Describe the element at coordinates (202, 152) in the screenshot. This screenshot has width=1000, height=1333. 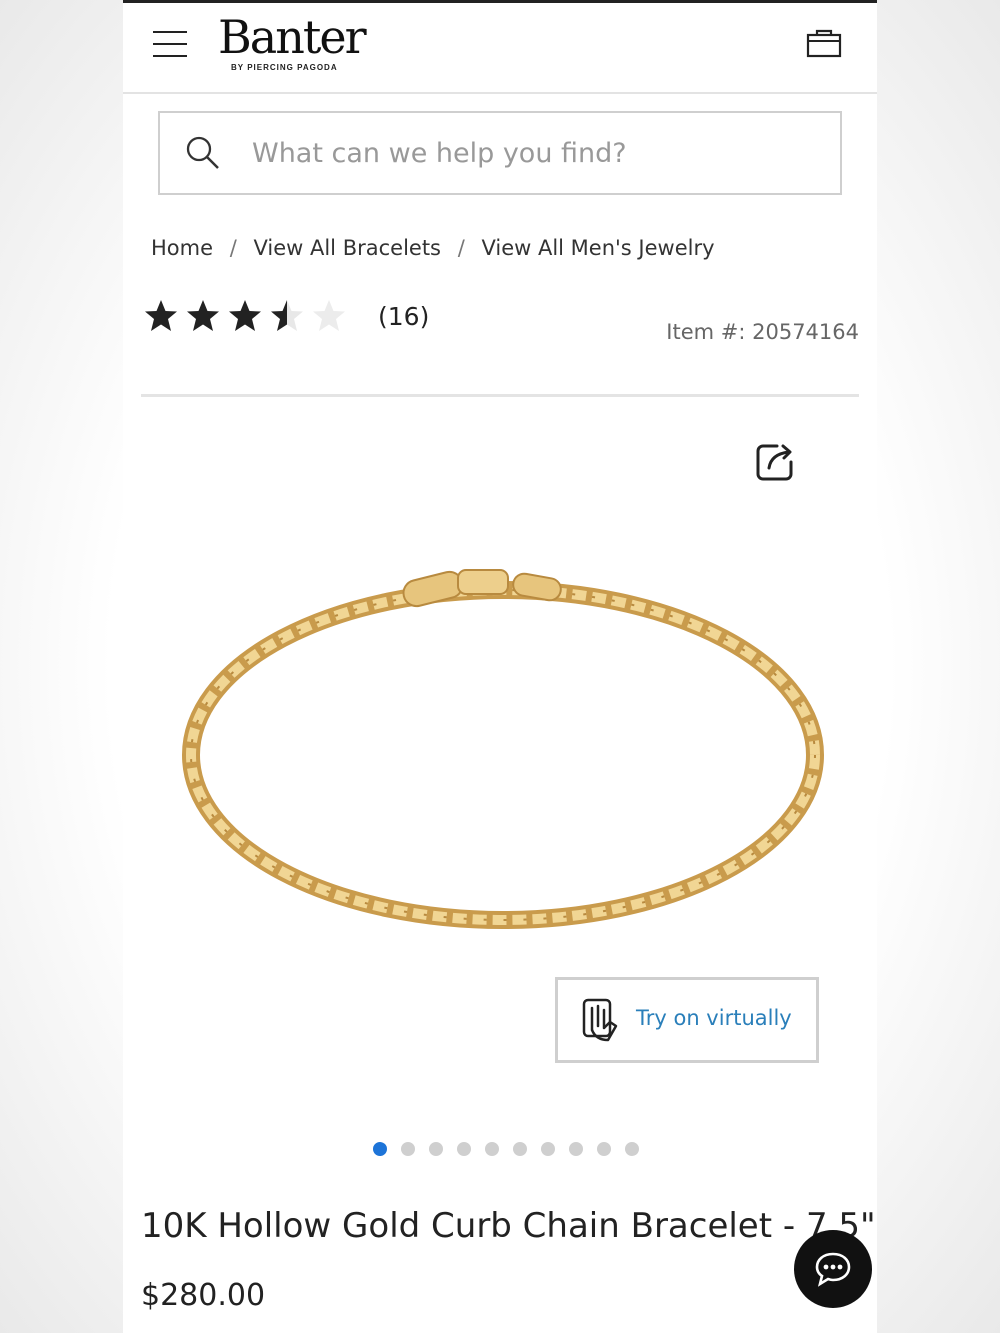
I see `search-icon` at that location.